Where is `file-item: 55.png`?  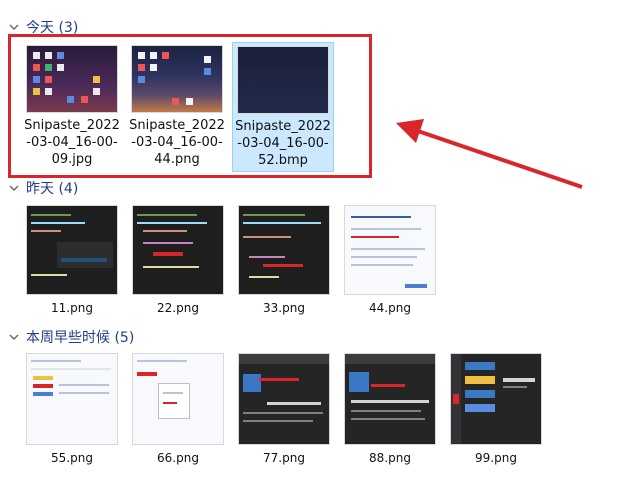 file-item: 55.png is located at coordinates (72, 408).